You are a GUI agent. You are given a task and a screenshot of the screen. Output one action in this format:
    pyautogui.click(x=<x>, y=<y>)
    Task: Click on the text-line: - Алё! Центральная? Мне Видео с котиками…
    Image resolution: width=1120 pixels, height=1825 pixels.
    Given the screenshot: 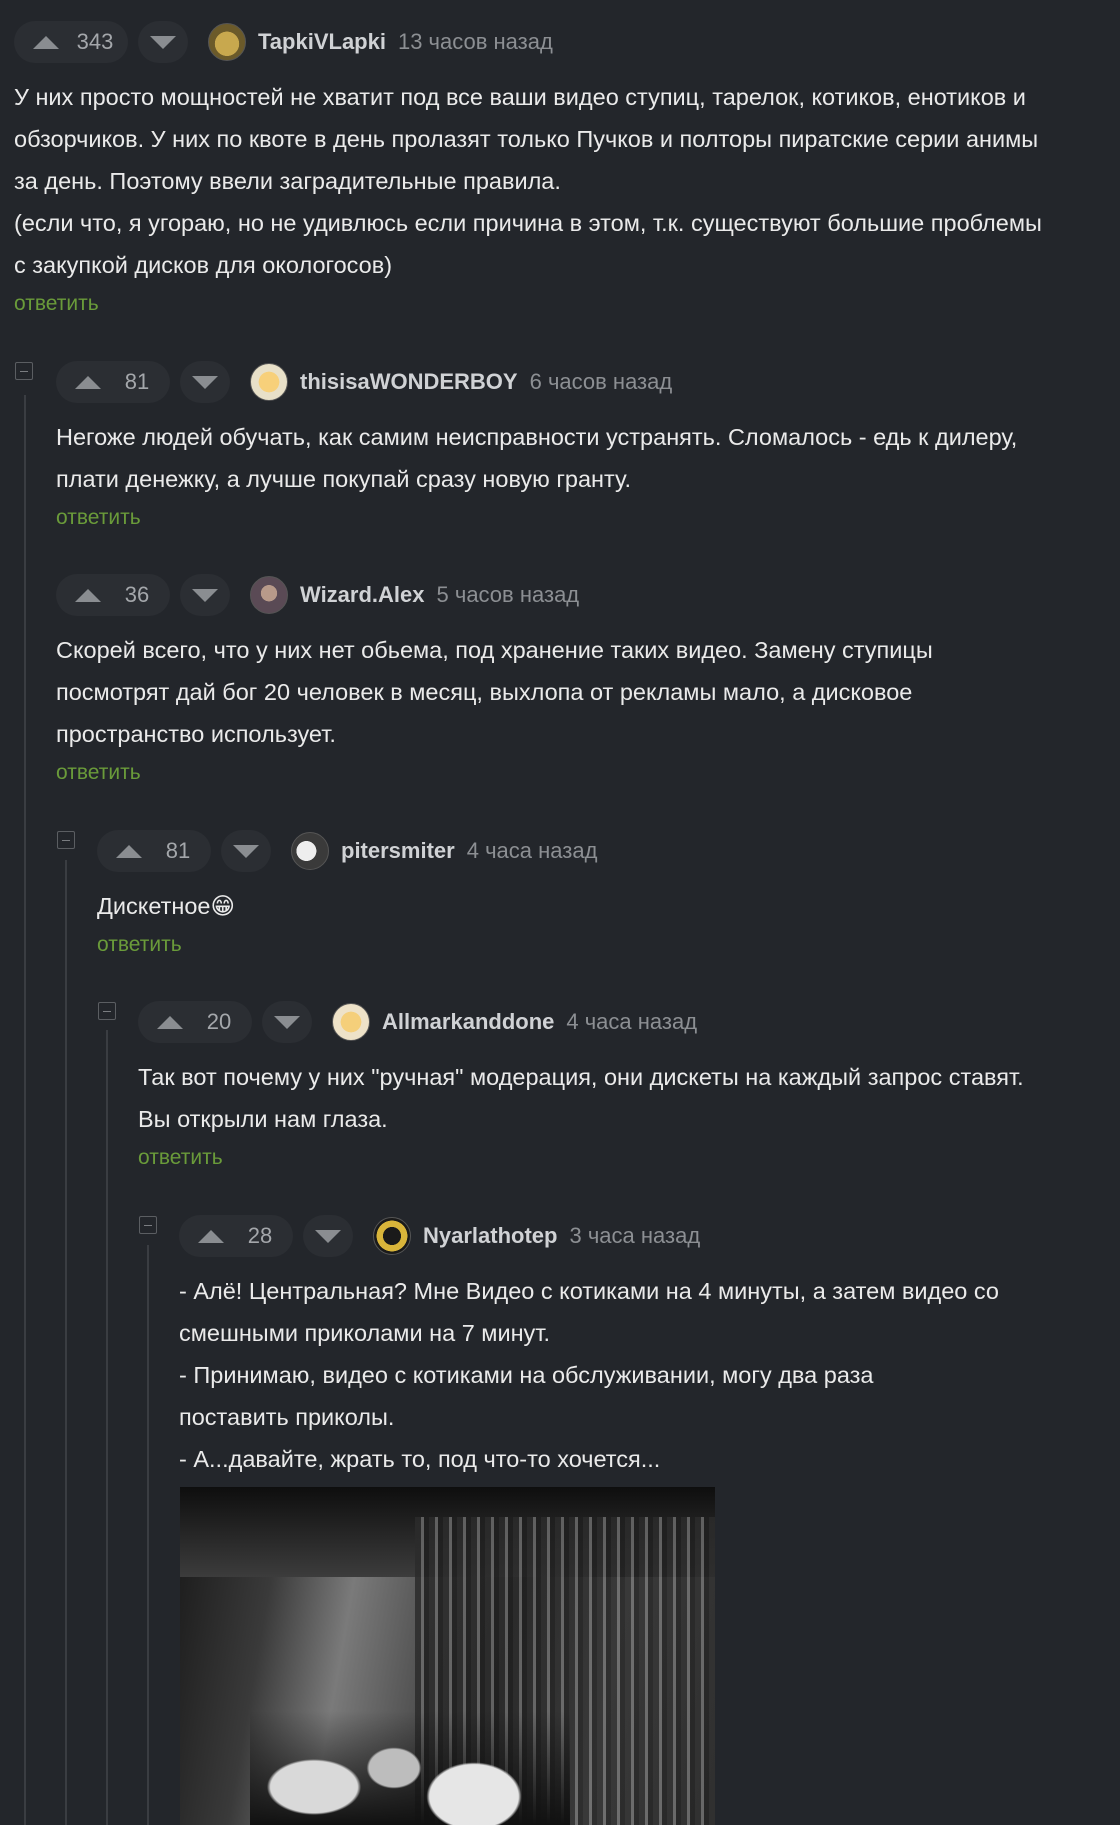 What is the action you would take?
    pyautogui.click(x=589, y=1291)
    